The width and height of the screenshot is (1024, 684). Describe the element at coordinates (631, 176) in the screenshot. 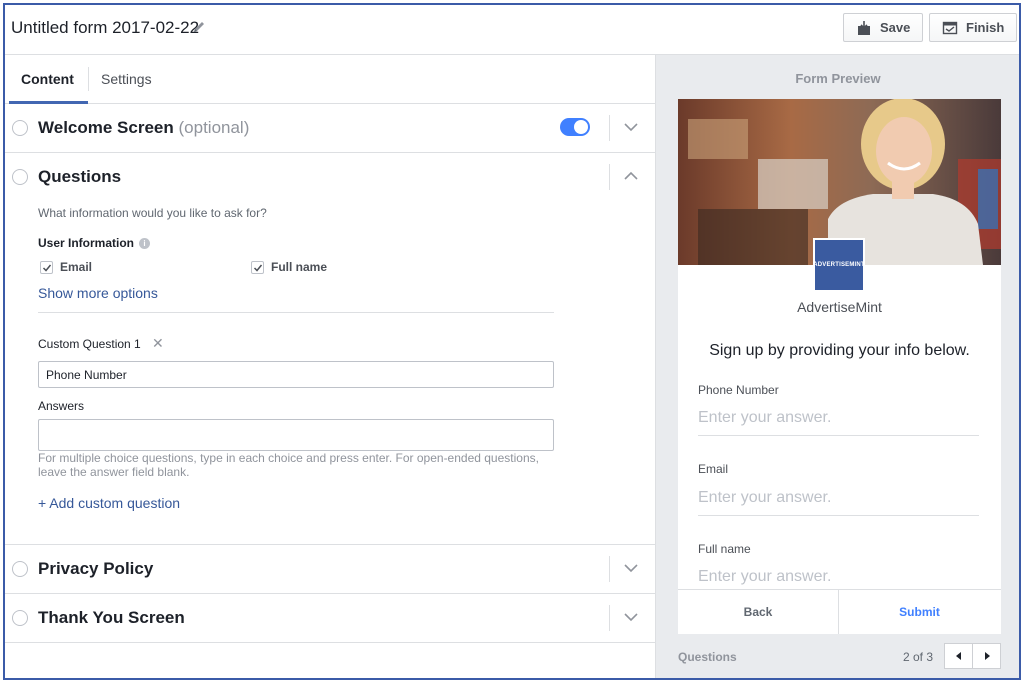

I see `chevron-up-icon` at that location.